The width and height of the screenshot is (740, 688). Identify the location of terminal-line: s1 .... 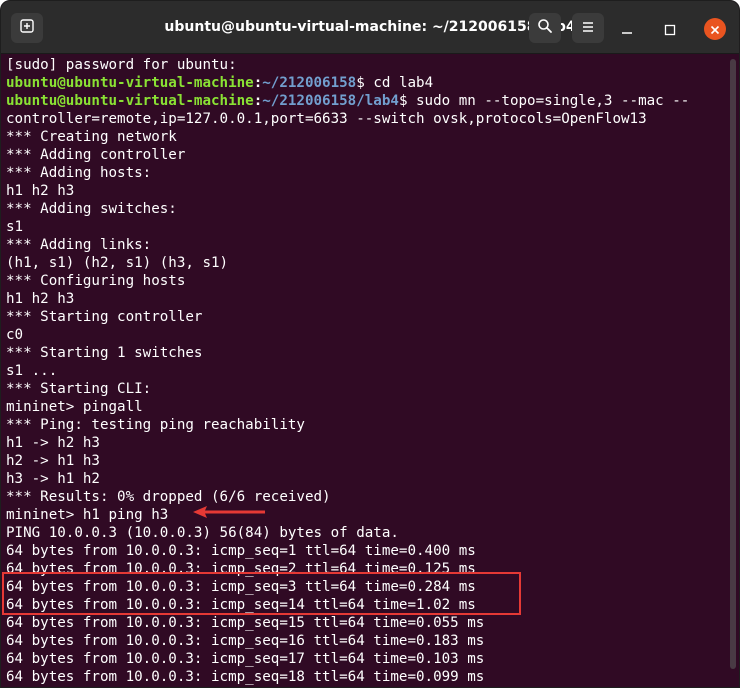
(32, 371).